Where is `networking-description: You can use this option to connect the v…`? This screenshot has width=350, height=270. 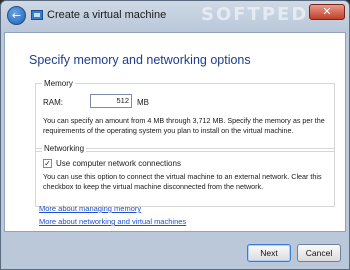
networking-description: You can use this option to connect the v… is located at coordinates (182, 181).